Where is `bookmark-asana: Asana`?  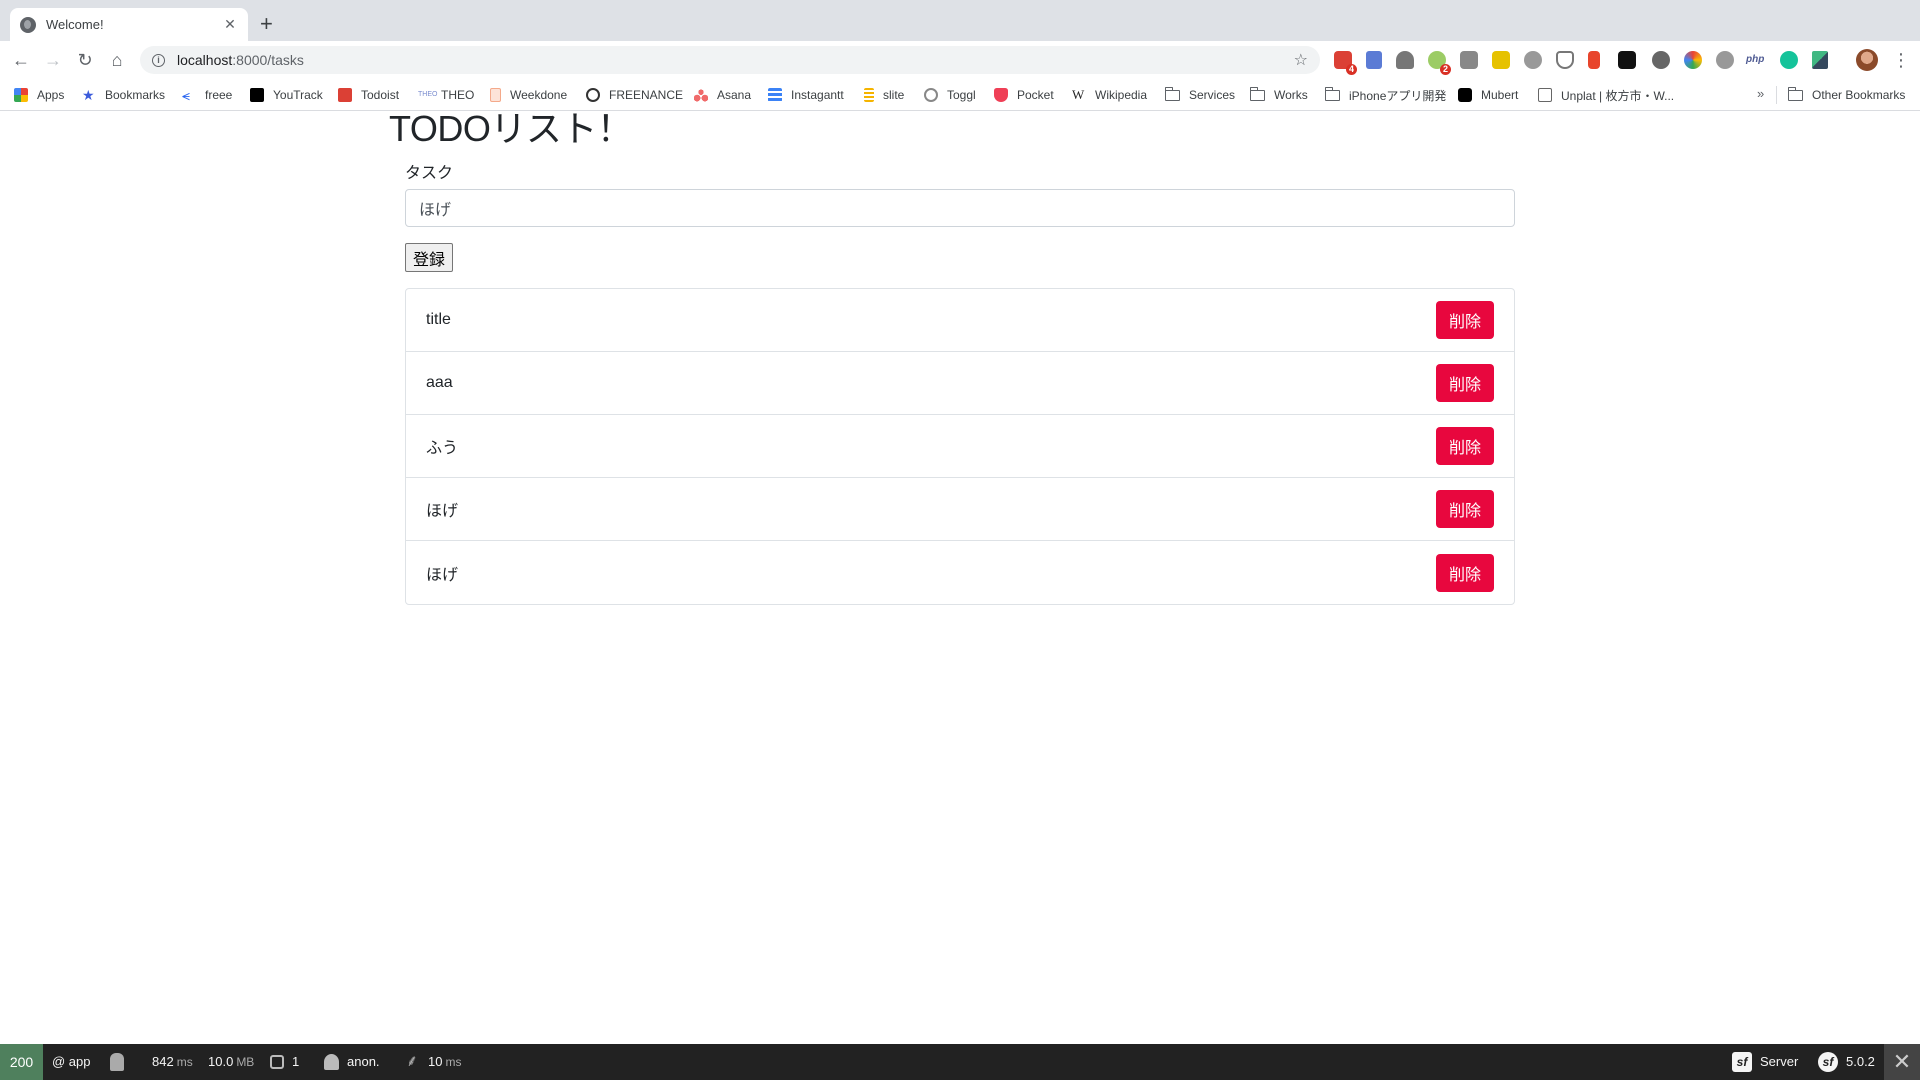
bookmark-asana: Asana is located at coordinates (722, 95).